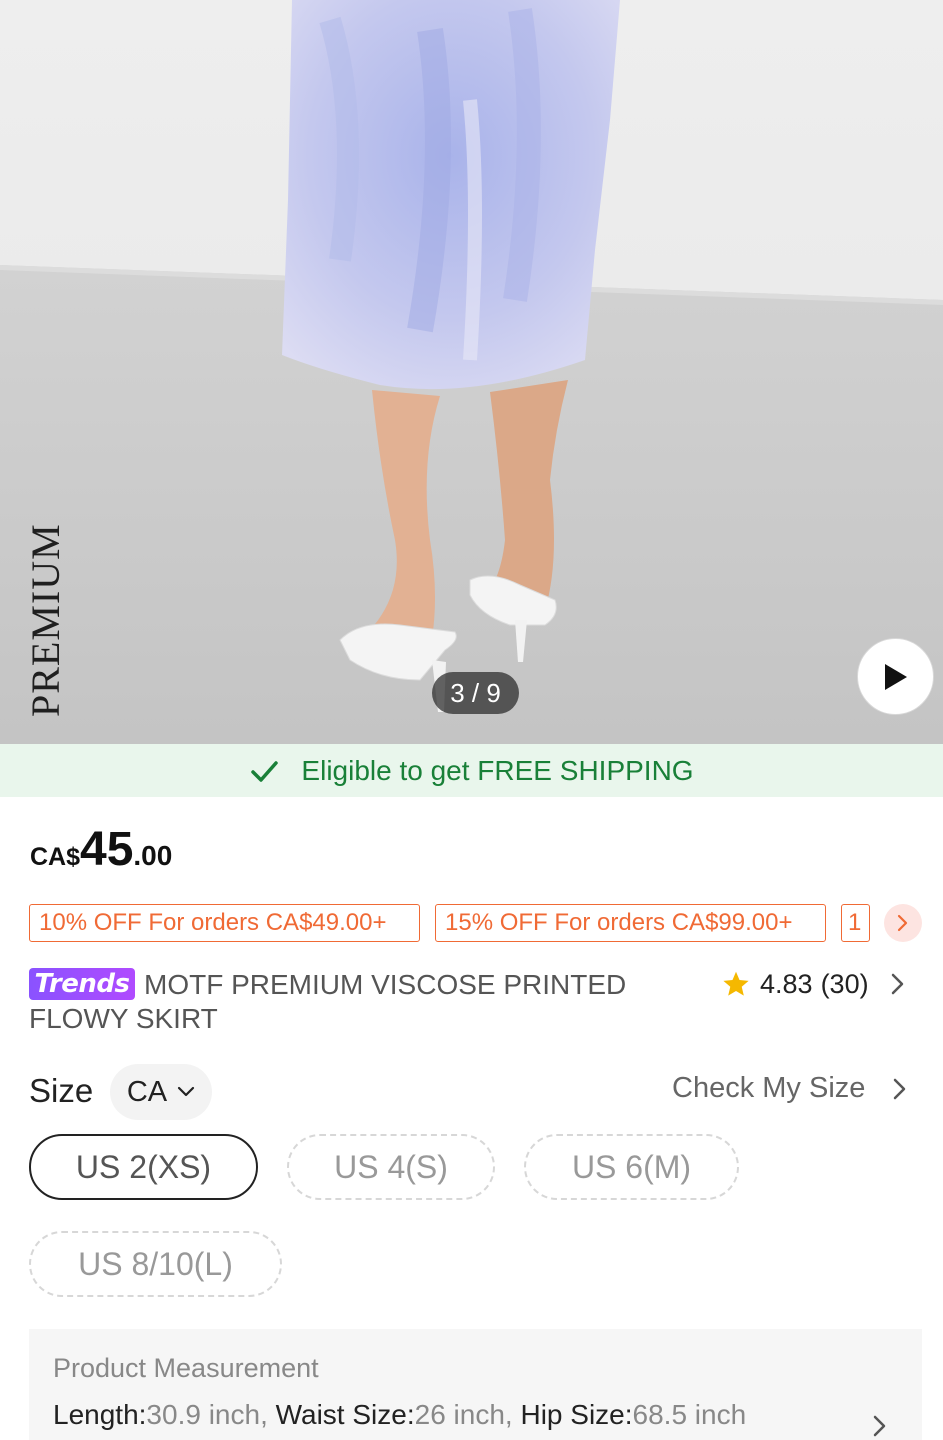 The width and height of the screenshot is (943, 1440). What do you see at coordinates (855, 923) in the screenshot?
I see `coupon-tag: 1` at bounding box center [855, 923].